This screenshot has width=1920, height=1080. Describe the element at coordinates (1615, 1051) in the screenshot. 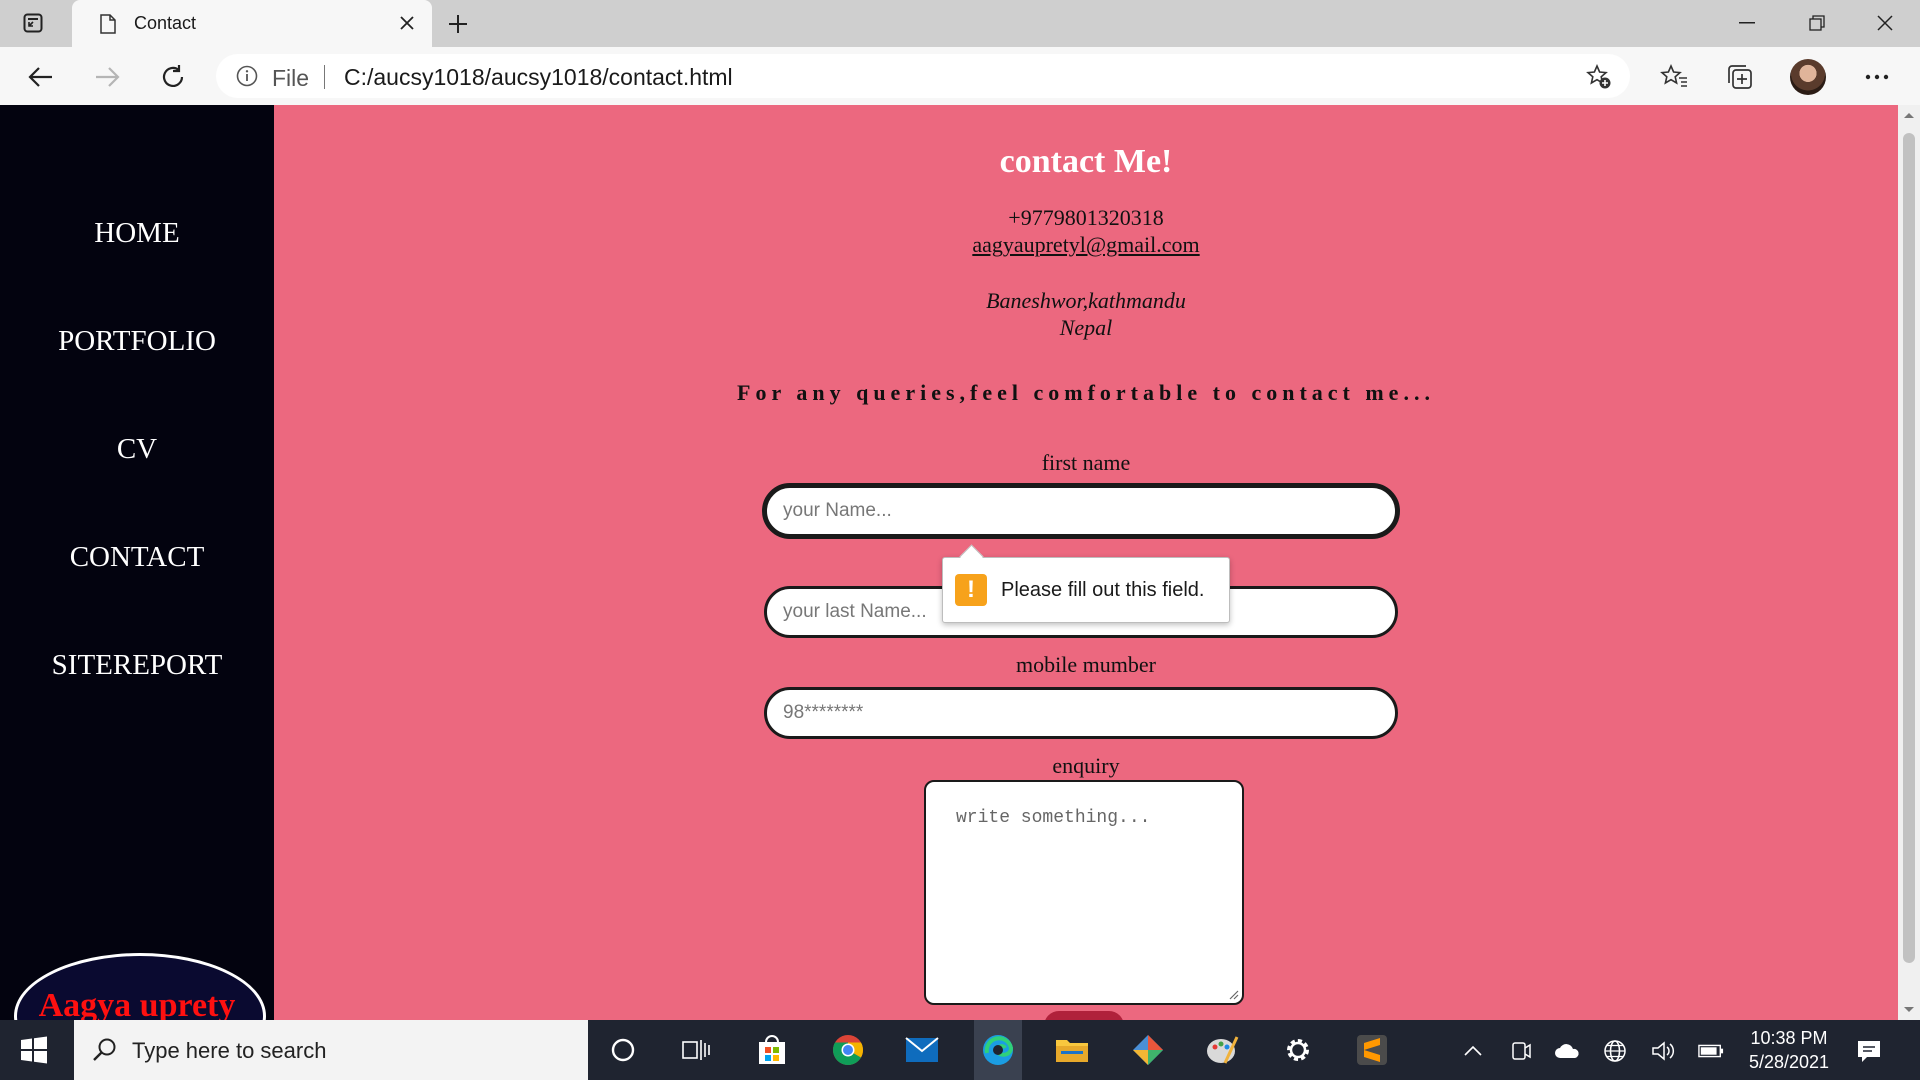

I see `network-globe-icon` at that location.